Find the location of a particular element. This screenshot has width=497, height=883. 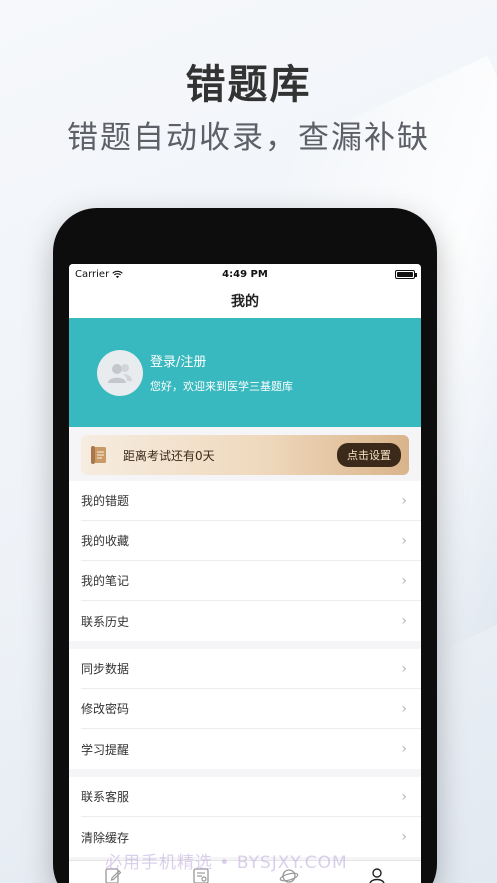

promo-title: 错题库 is located at coordinates (248, 85).